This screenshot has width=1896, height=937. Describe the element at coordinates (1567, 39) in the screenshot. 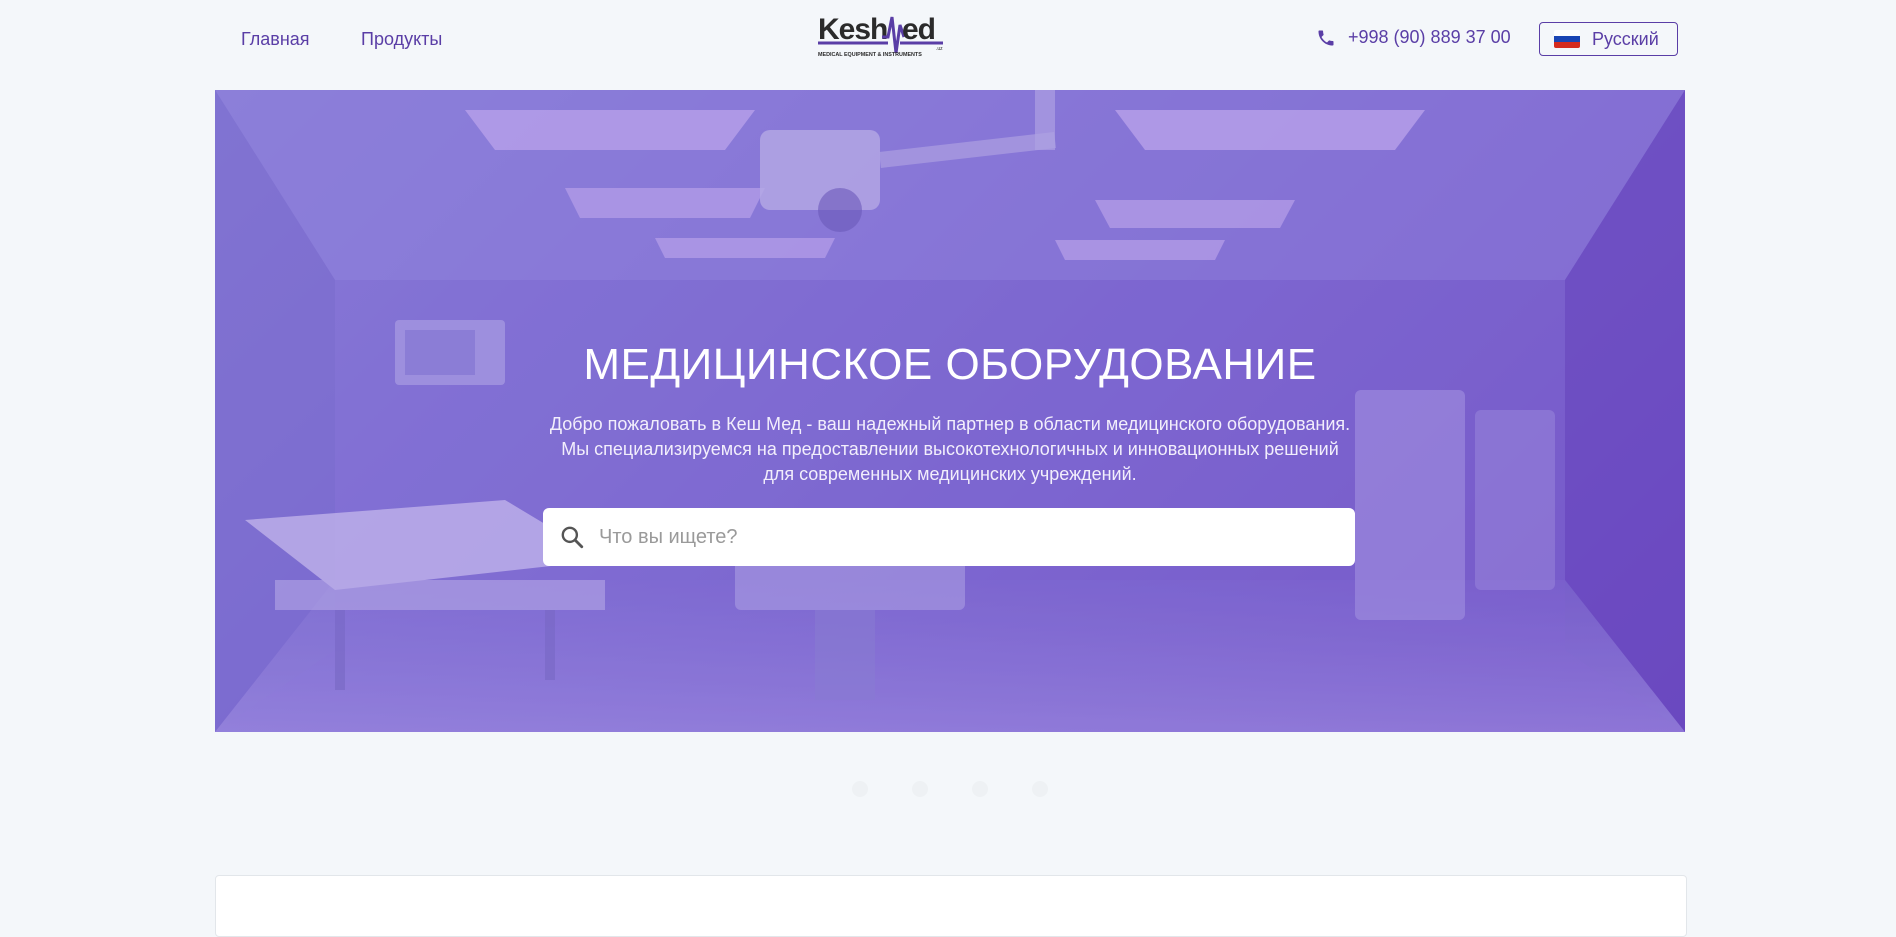

I see `russia-flag-icon` at that location.